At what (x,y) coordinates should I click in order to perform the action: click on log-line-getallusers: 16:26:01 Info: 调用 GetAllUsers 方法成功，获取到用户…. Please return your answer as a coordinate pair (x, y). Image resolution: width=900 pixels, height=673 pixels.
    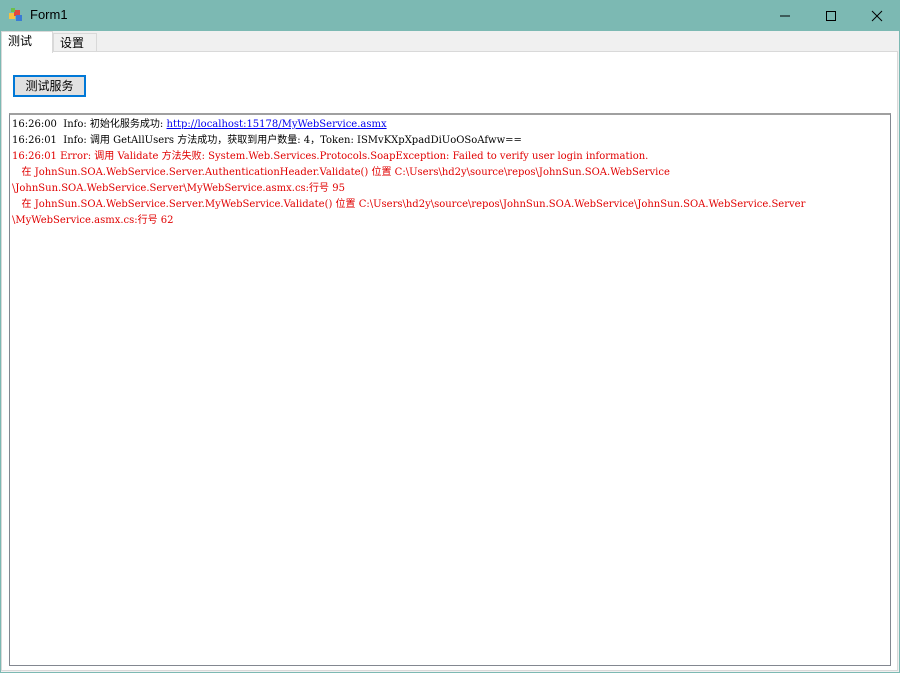
    Looking at the image, I should click on (267, 140).